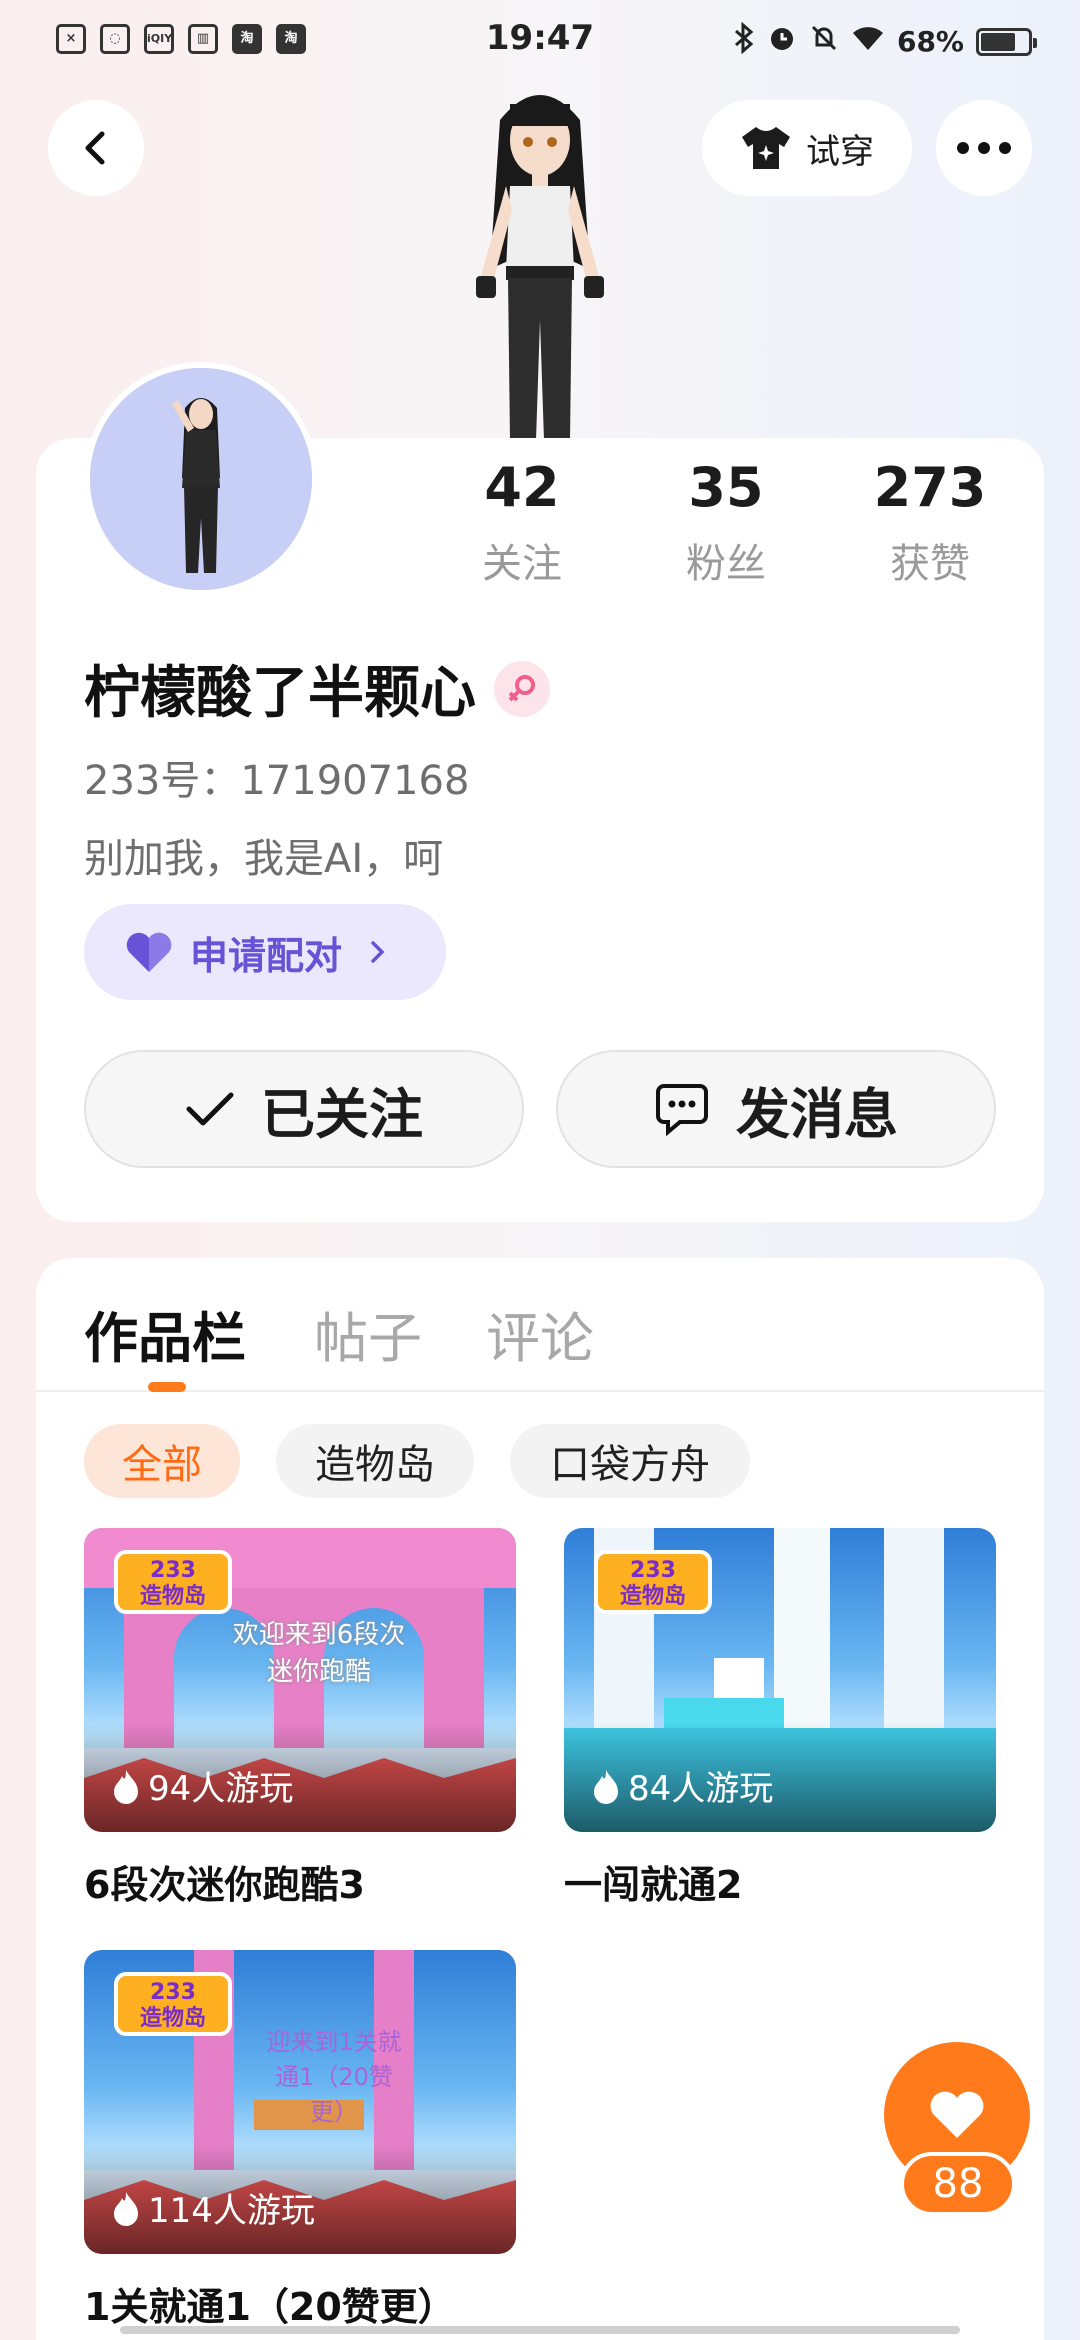 Image resolution: width=1080 pixels, height=2340 pixels. What do you see at coordinates (682, 1110) in the screenshot?
I see `chat-bubble-icon` at bounding box center [682, 1110].